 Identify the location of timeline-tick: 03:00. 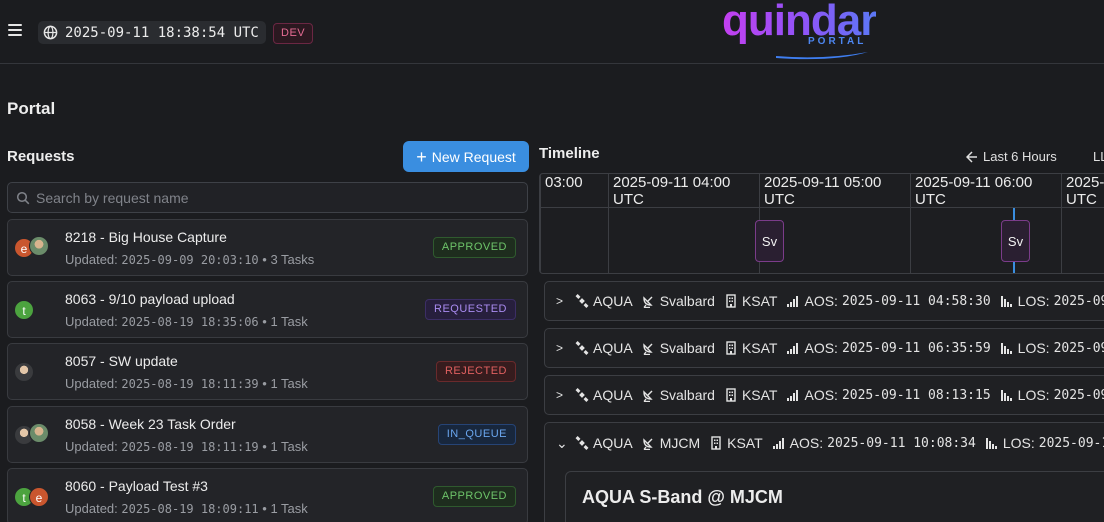
(561, 223).